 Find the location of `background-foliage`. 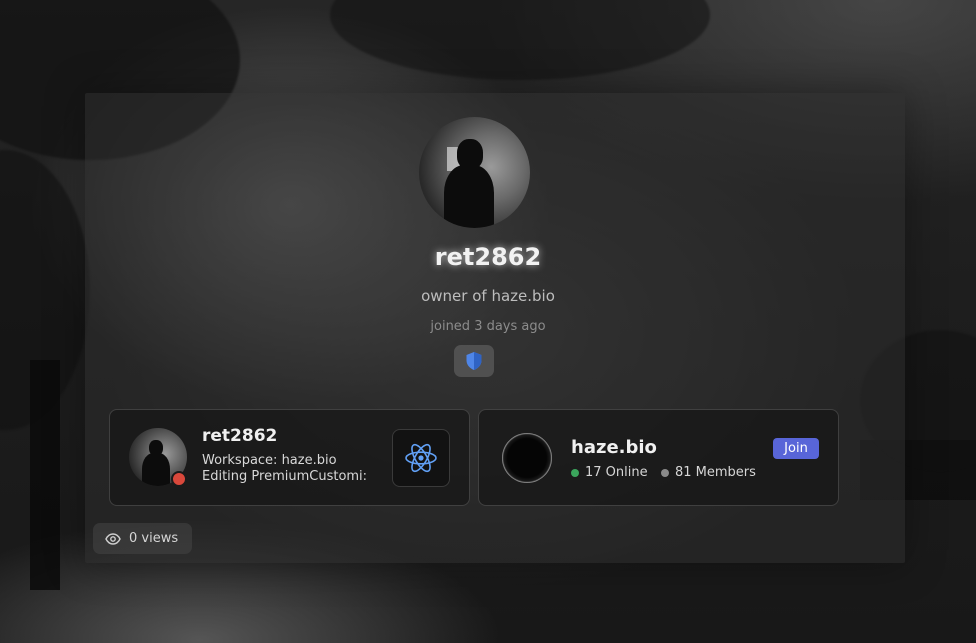

background-foliage is located at coordinates (520, 40).